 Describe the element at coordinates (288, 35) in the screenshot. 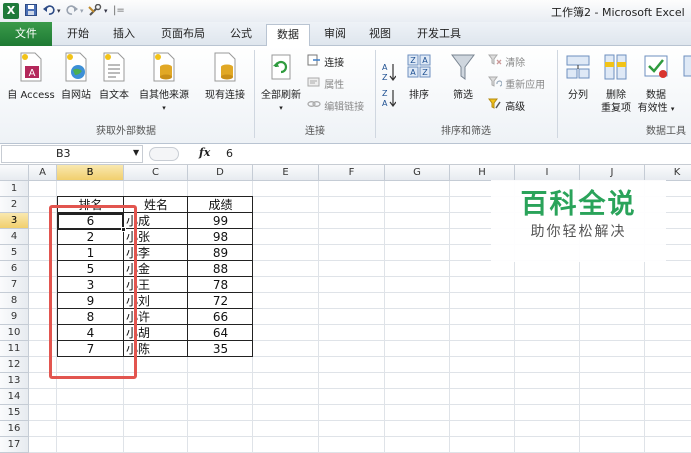

I see `tab-data: 数据` at that location.